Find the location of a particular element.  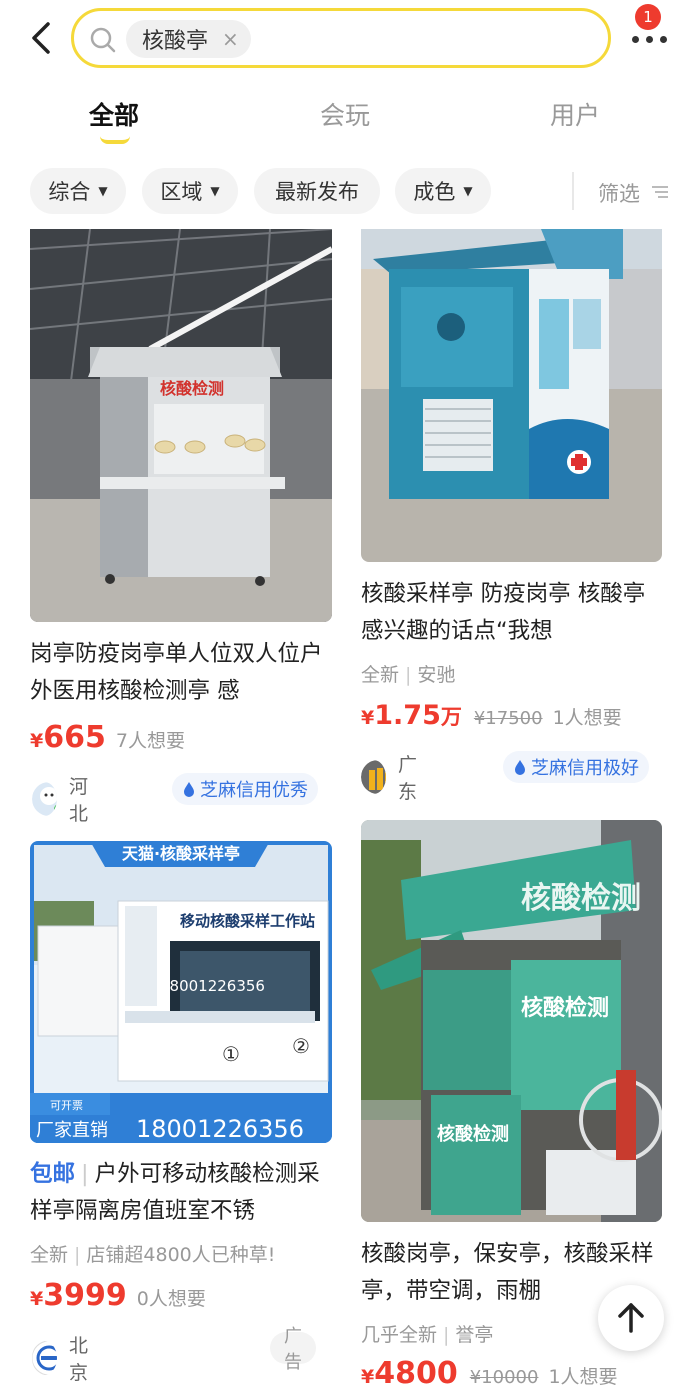

credit-badge-1: 芝麻信用优秀 is located at coordinates (245, 789).